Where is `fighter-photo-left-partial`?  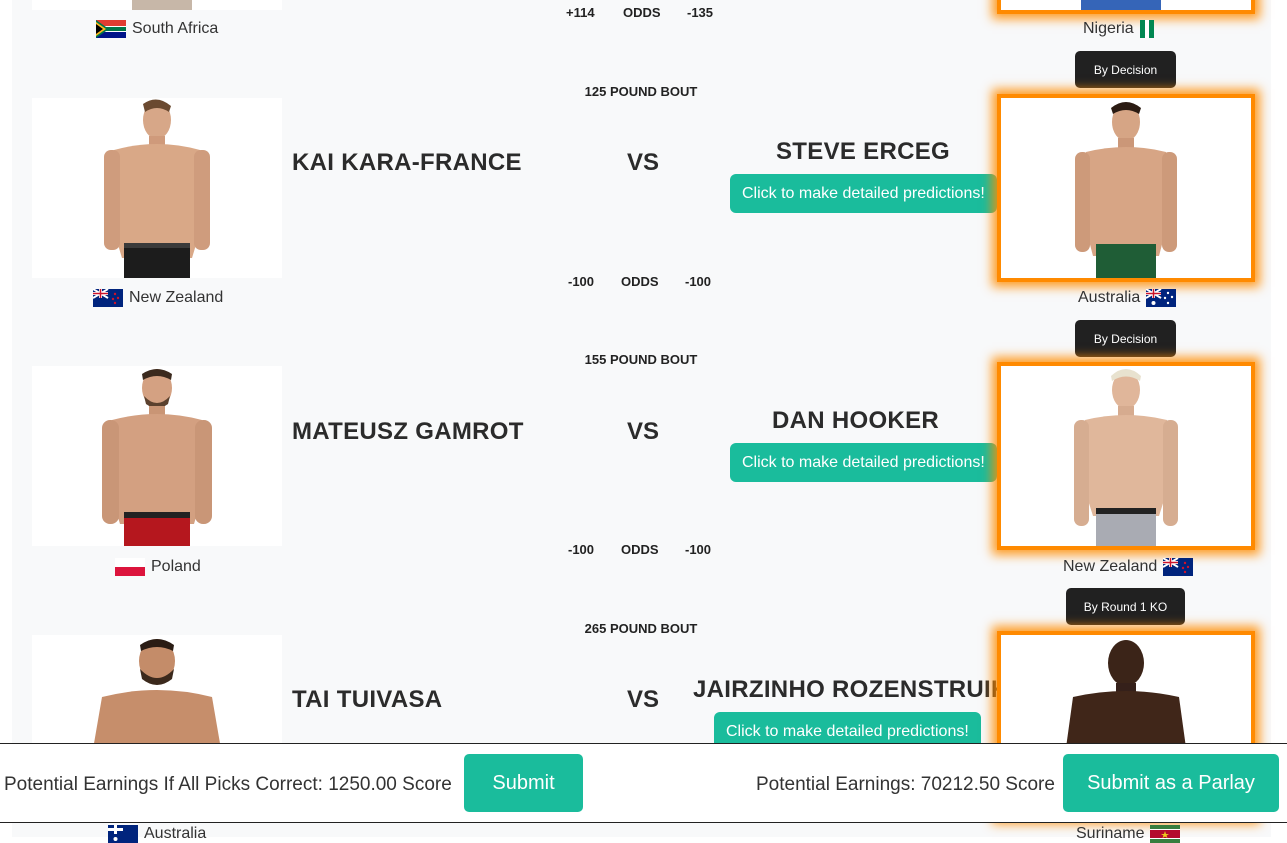
fighter-photo-left-partial is located at coordinates (157, 5).